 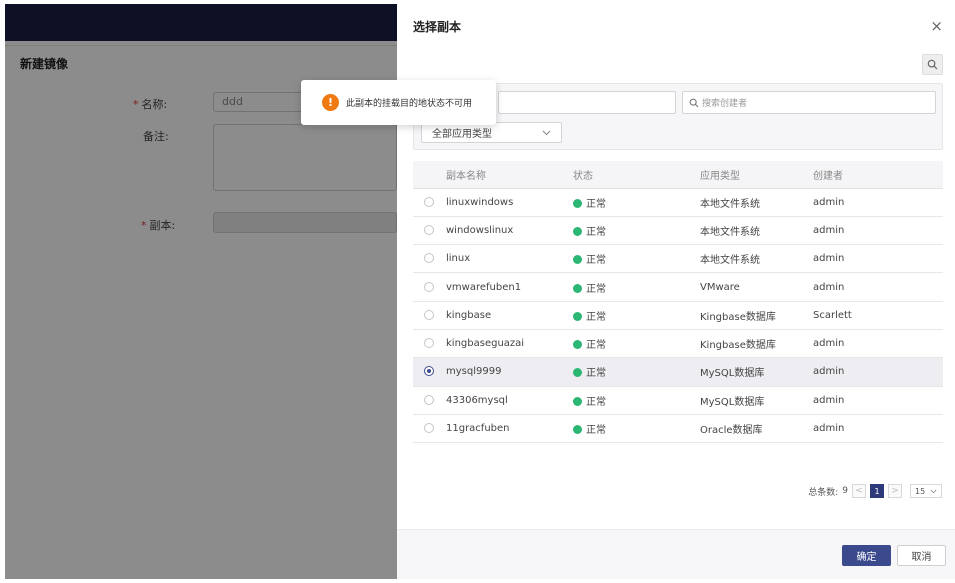 I want to click on table-row: kingbaseguazai 正常 Kingbase数据库 admin, so click(x=678, y=344).